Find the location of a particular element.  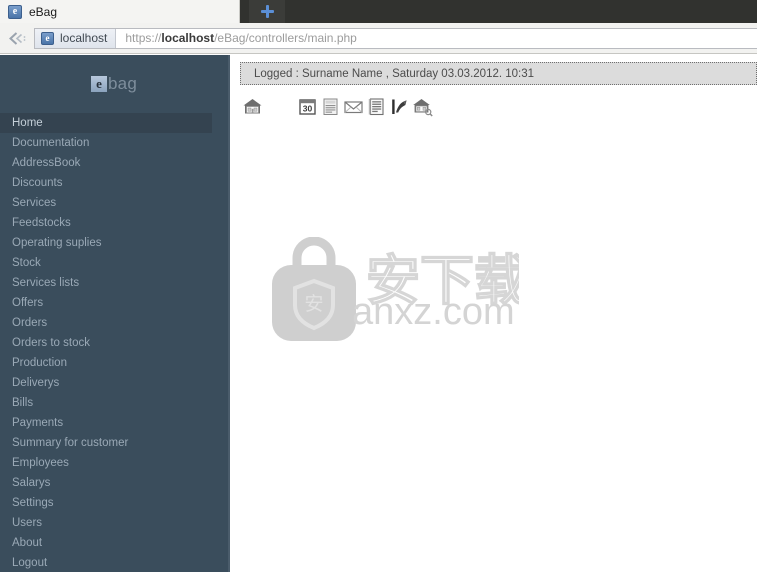

sidebar-item-label: Production is located at coordinates (39, 363).